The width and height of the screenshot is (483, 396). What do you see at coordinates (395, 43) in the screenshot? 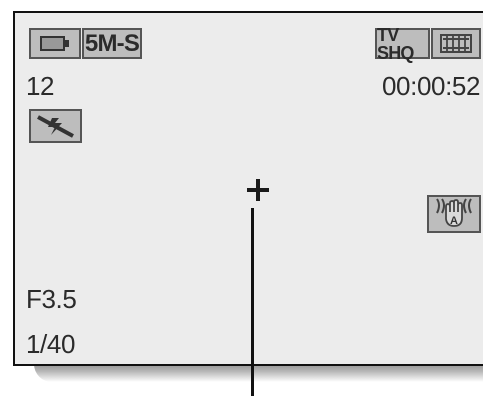
I see `quality-label: TV SHQ` at bounding box center [395, 43].